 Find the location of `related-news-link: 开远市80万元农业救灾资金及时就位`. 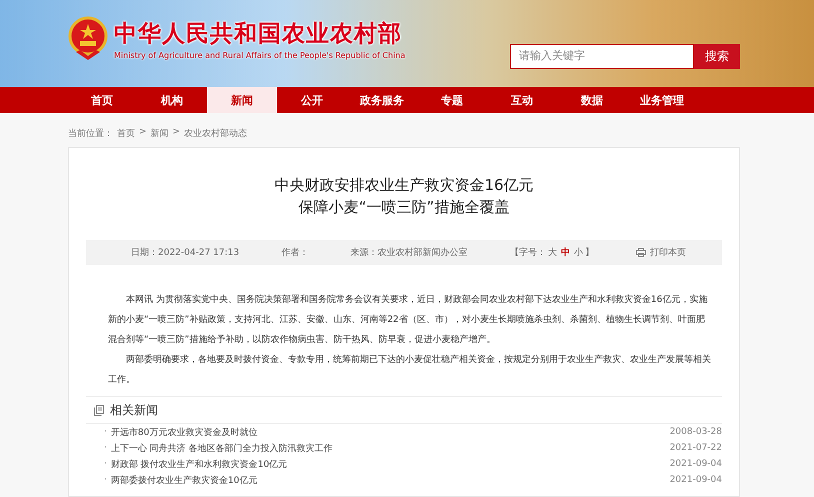

related-news-link: 开远市80万元农业救灾资金及时就位 is located at coordinates (184, 432).